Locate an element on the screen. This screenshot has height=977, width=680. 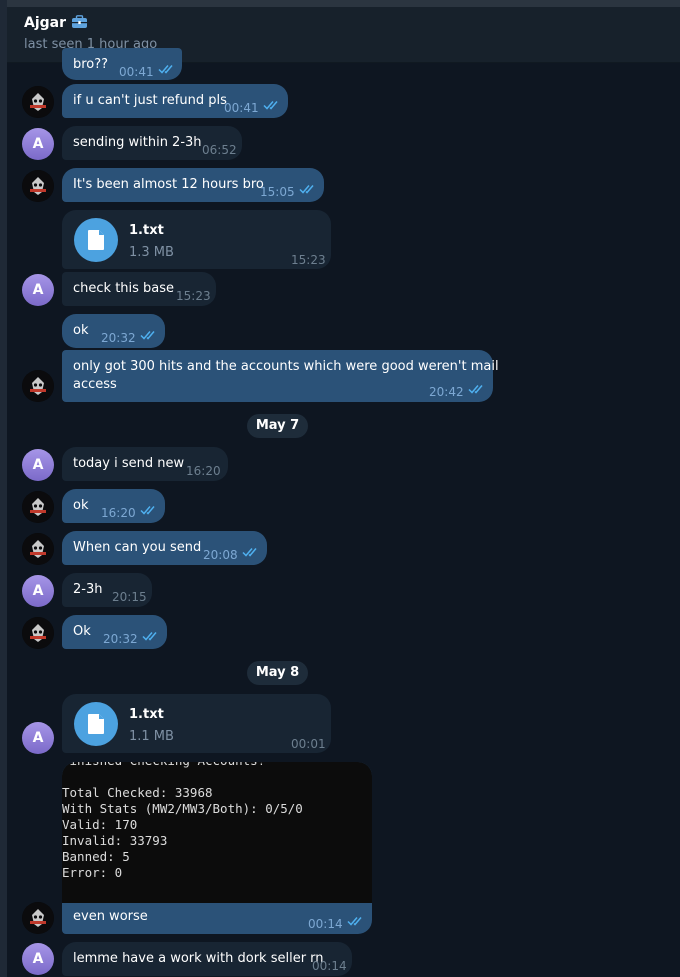
message-incoming: check this base 15:23 is located at coordinates (139, 289).